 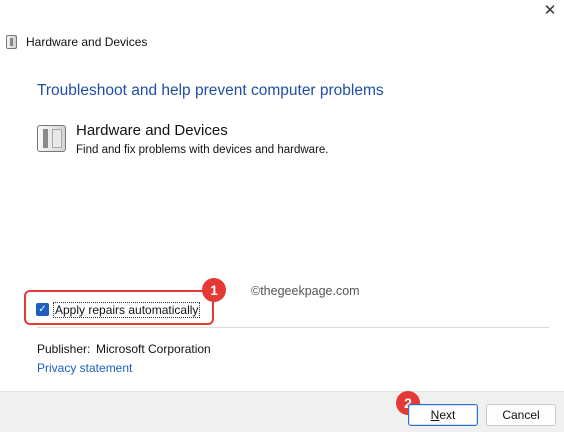 I want to click on watermark: ©thegeekpage.com, so click(x=305, y=291).